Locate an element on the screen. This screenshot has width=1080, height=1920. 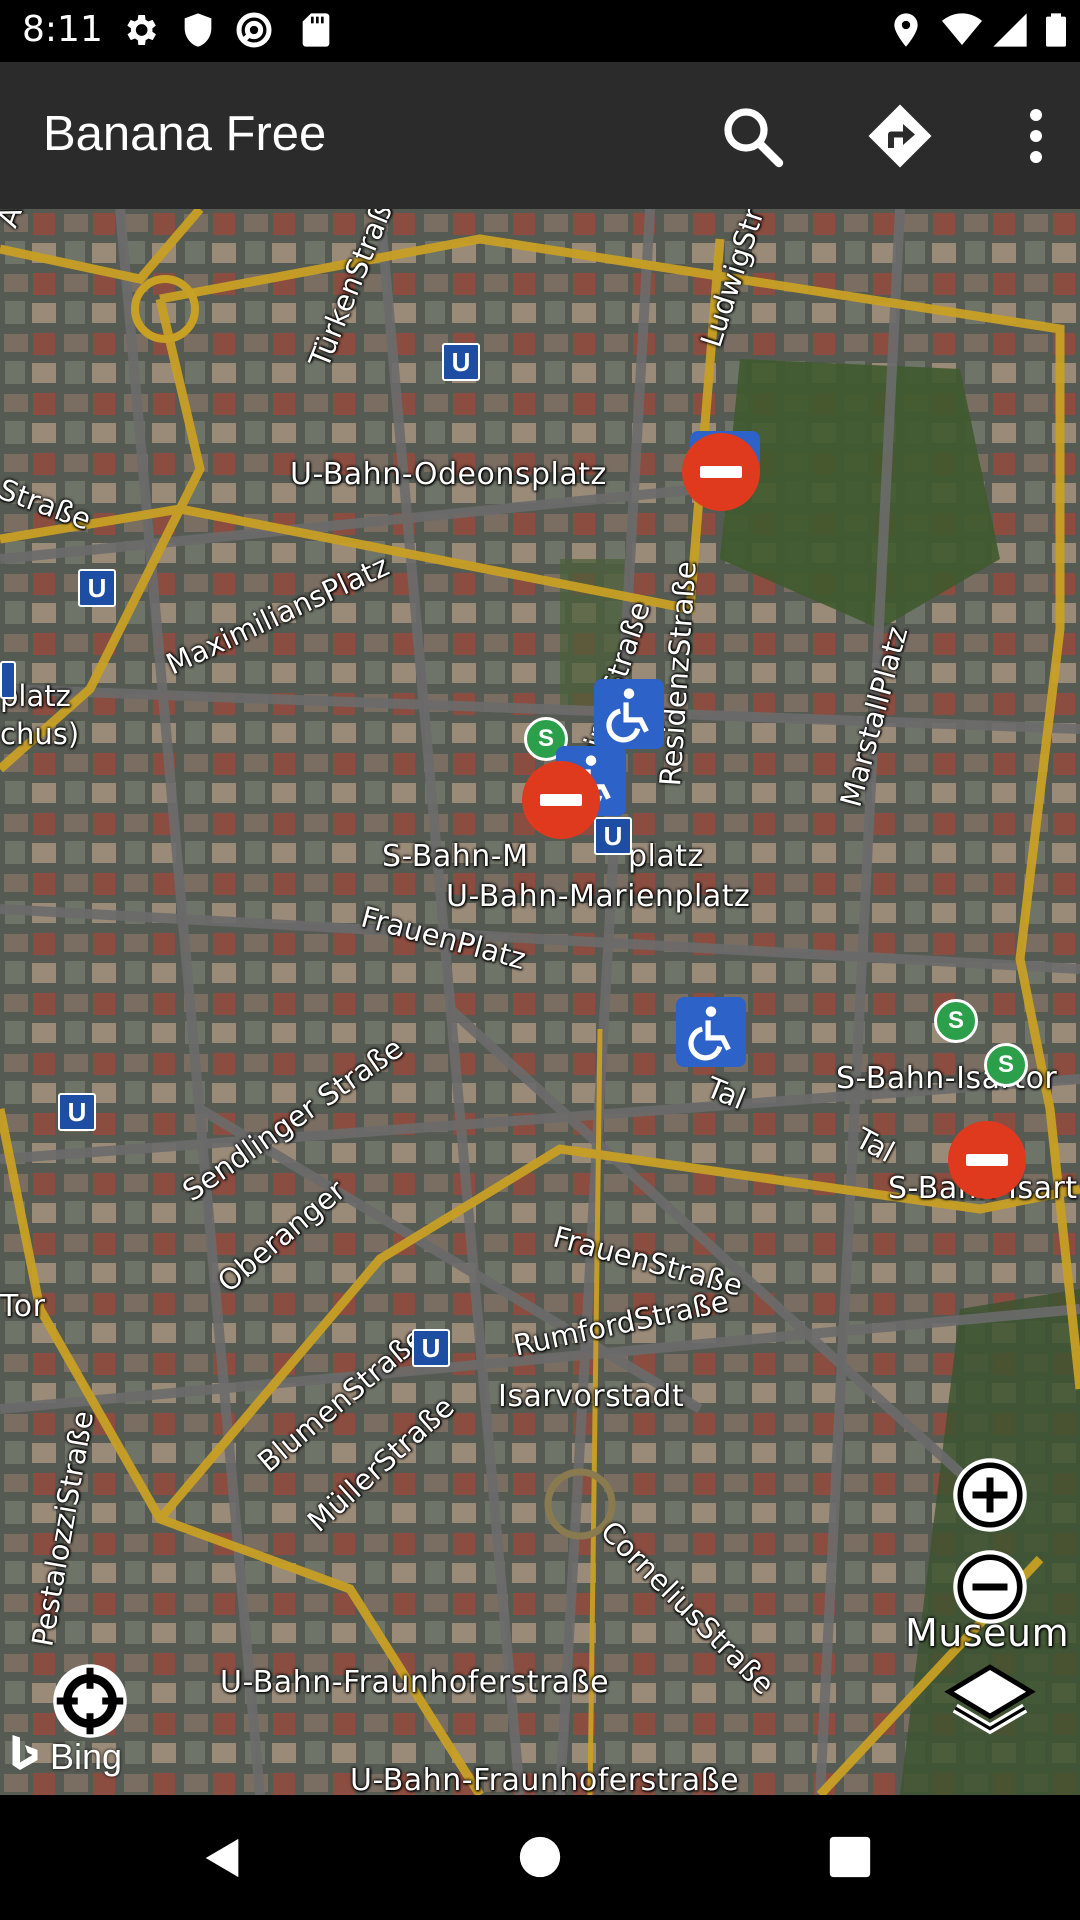
bing-attribution: Bing is located at coordinates (66, 1756).